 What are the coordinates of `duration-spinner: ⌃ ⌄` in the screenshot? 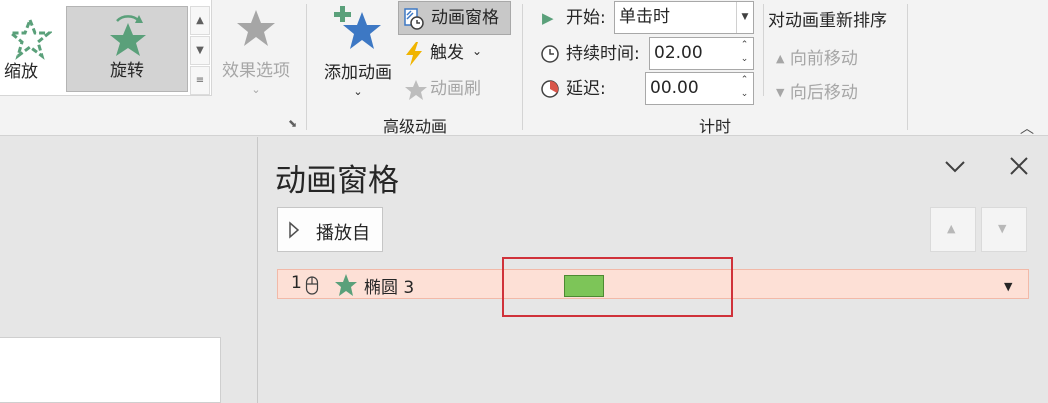 It's located at (744, 53).